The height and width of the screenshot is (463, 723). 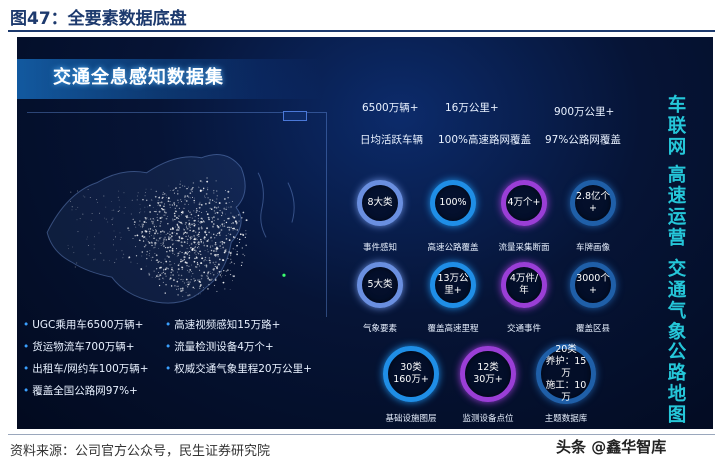 What do you see at coordinates (380, 285) in the screenshot?
I see `progress-ring-icon: 5大类` at bounding box center [380, 285].